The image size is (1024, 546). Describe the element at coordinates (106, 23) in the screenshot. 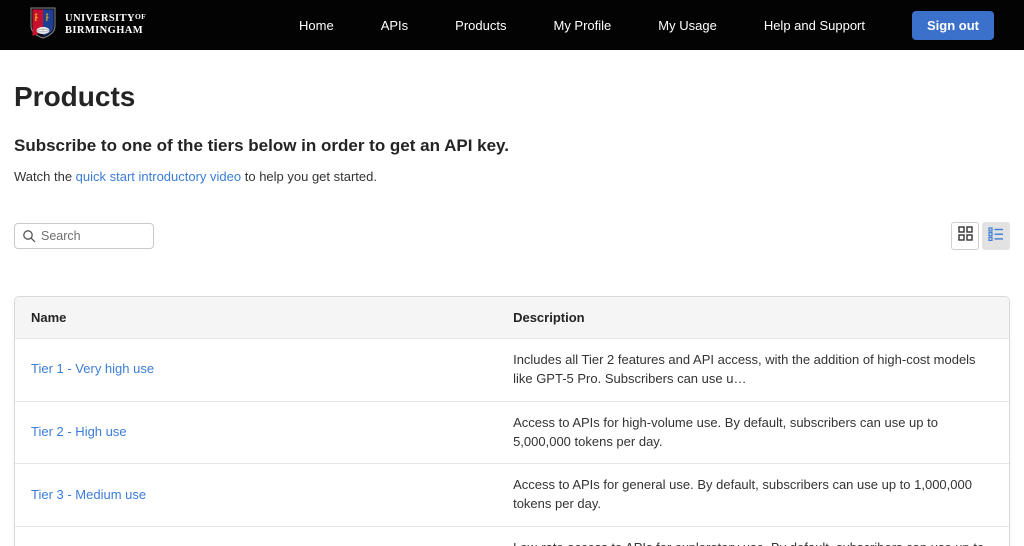

I see `university-logo-text: UNIVERSITYOF BIRMINGHAM` at that location.